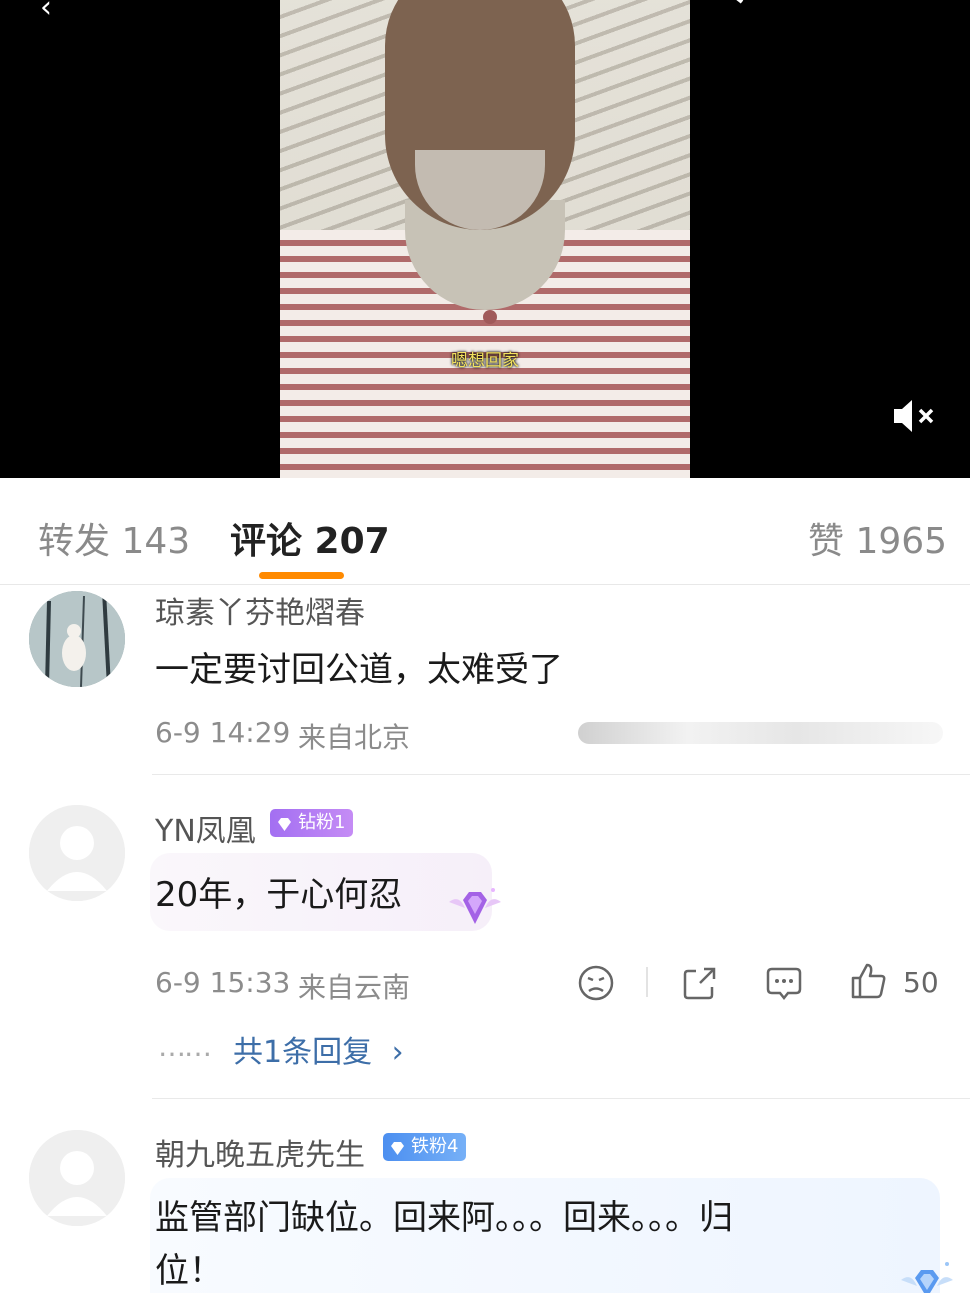  What do you see at coordinates (877, 538) in the screenshot?
I see `tab-likes: 赞 1965` at bounding box center [877, 538].